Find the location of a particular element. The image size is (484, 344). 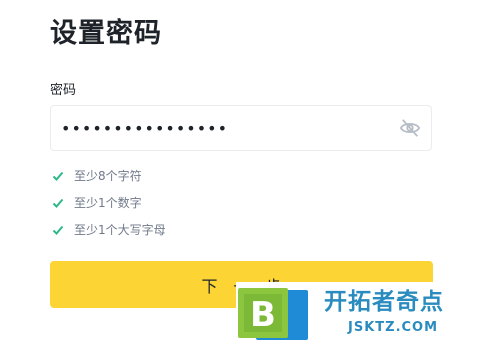

password-input is located at coordinates (221, 128).